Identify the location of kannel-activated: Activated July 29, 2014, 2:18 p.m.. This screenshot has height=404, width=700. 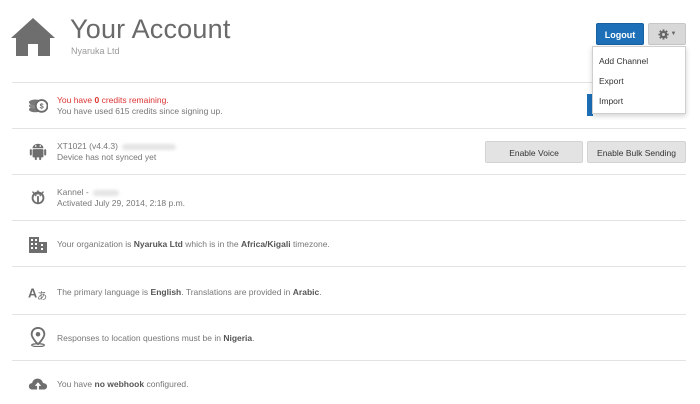
(121, 203).